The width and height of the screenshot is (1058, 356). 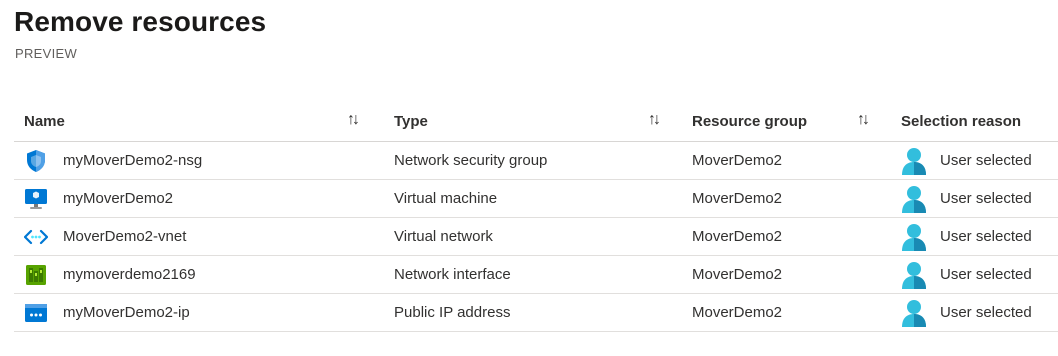 What do you see at coordinates (124, 236) in the screenshot?
I see `resource-name: MoverDemo2-vnet` at bounding box center [124, 236].